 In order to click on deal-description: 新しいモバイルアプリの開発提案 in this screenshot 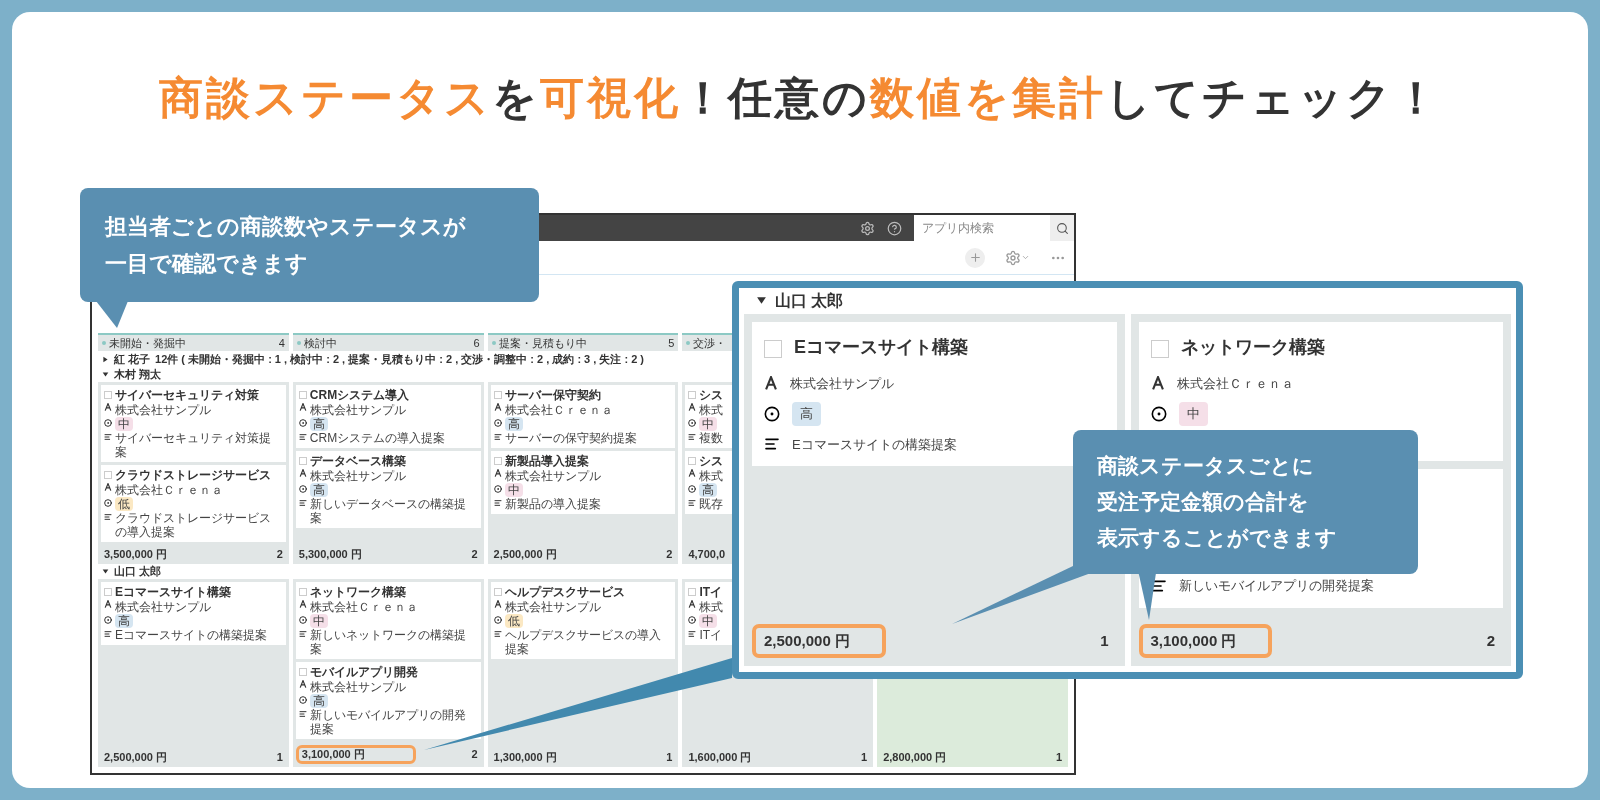, I will do `click(388, 722)`.